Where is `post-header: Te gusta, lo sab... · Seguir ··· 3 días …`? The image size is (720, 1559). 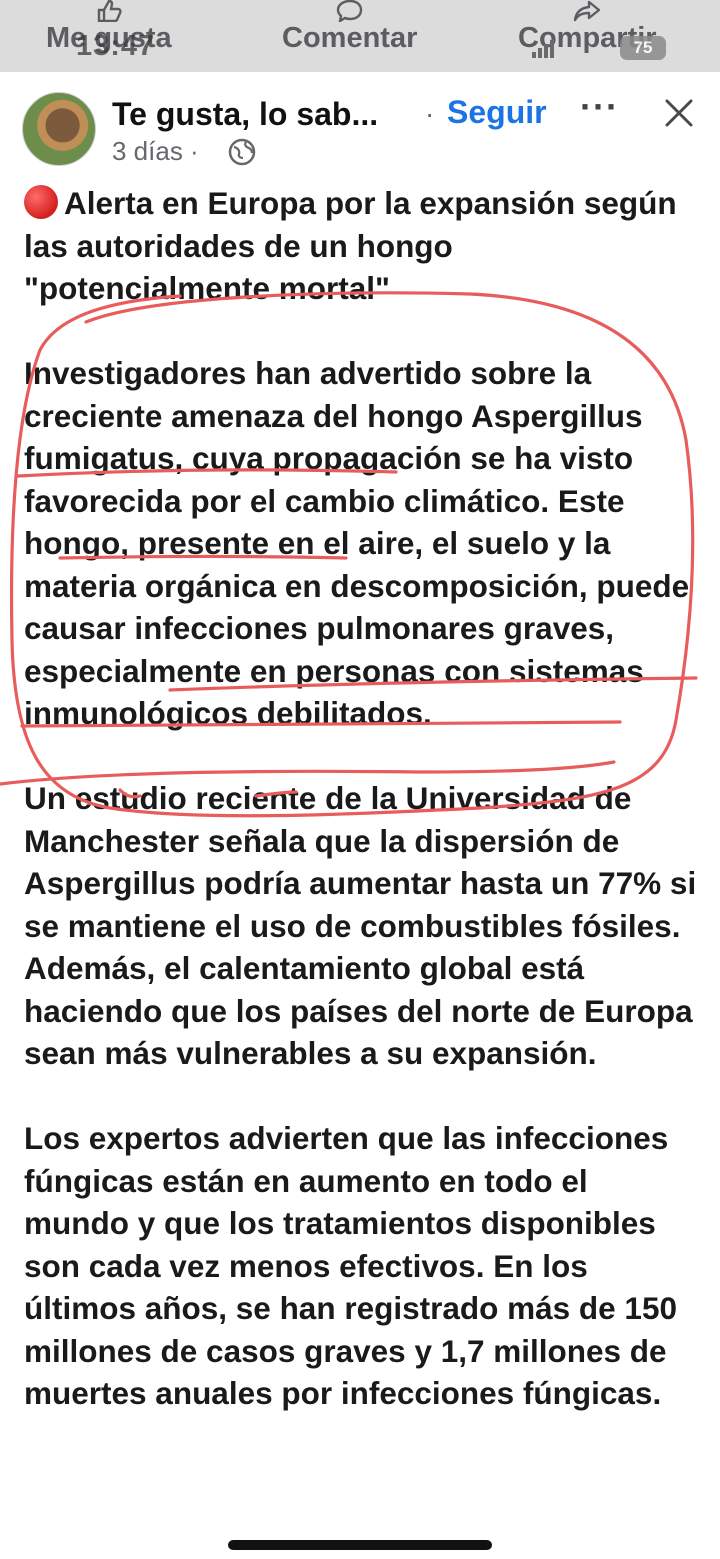
post-header: Te gusta, lo sab... · Seguir ··· 3 días … is located at coordinates (360, 131).